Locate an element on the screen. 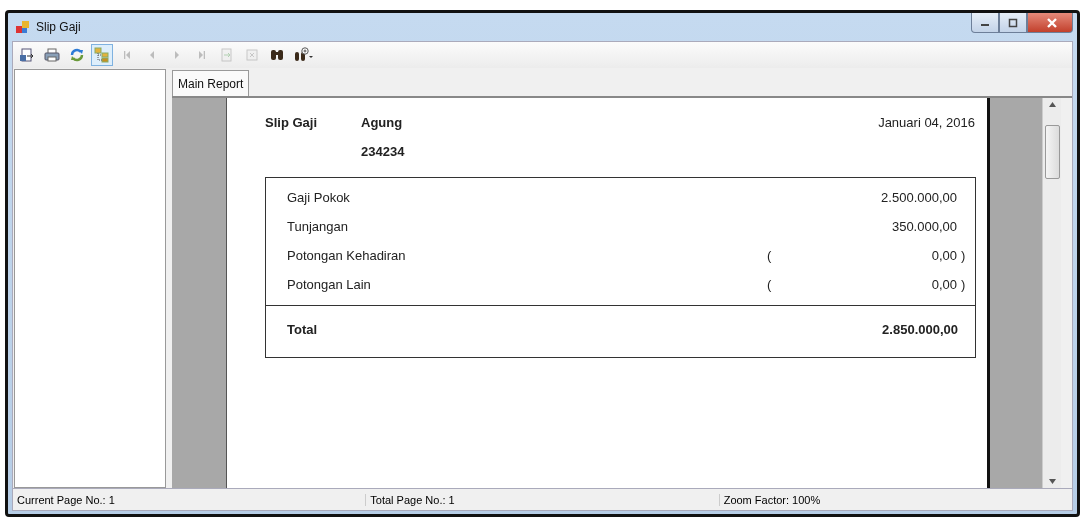 This screenshot has height=527, width=1084. status-text: Zoom Factor: 100% is located at coordinates (772, 499).